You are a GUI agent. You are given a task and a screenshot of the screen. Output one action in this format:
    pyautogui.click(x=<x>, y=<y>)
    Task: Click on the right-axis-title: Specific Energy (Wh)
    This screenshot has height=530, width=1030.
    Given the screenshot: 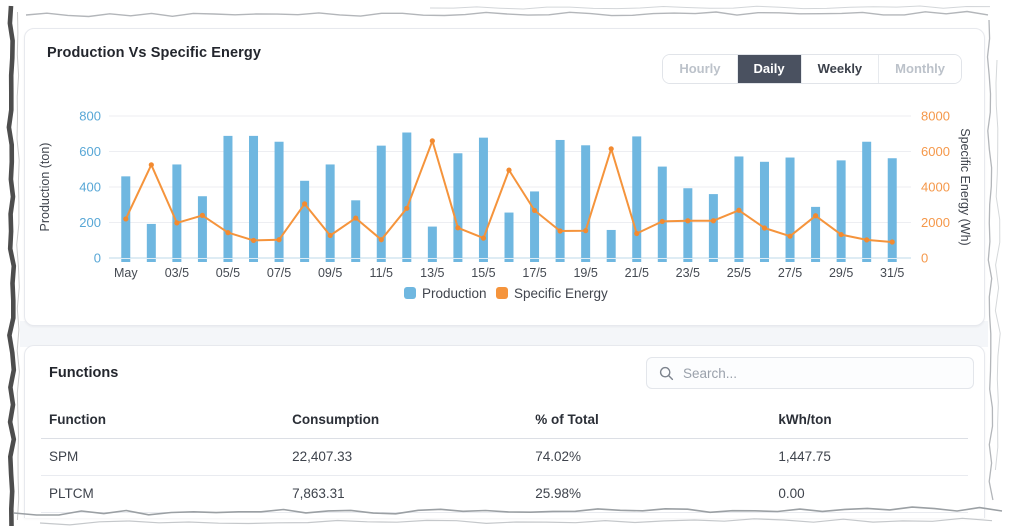 What is the action you would take?
    pyautogui.click(x=965, y=186)
    